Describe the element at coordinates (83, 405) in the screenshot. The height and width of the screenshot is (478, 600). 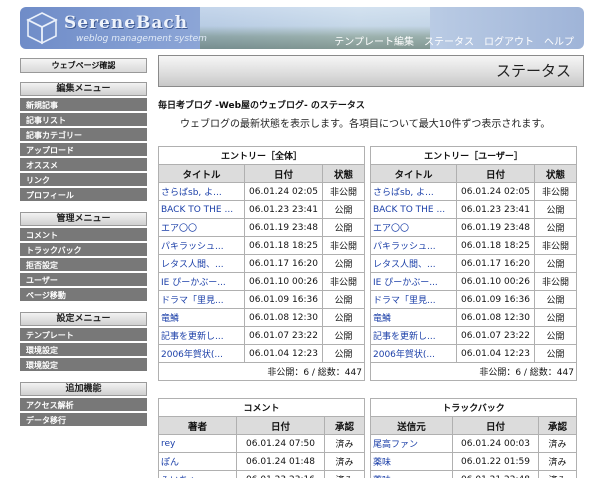
I see `sidebar-item-access-analysis: アクセス解析` at that location.